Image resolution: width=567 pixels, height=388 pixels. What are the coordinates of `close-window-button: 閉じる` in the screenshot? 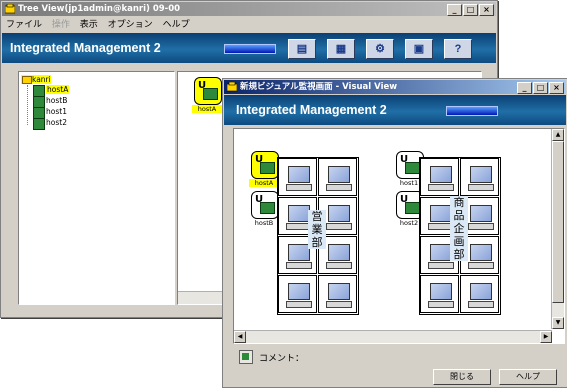 It's located at (462, 377).